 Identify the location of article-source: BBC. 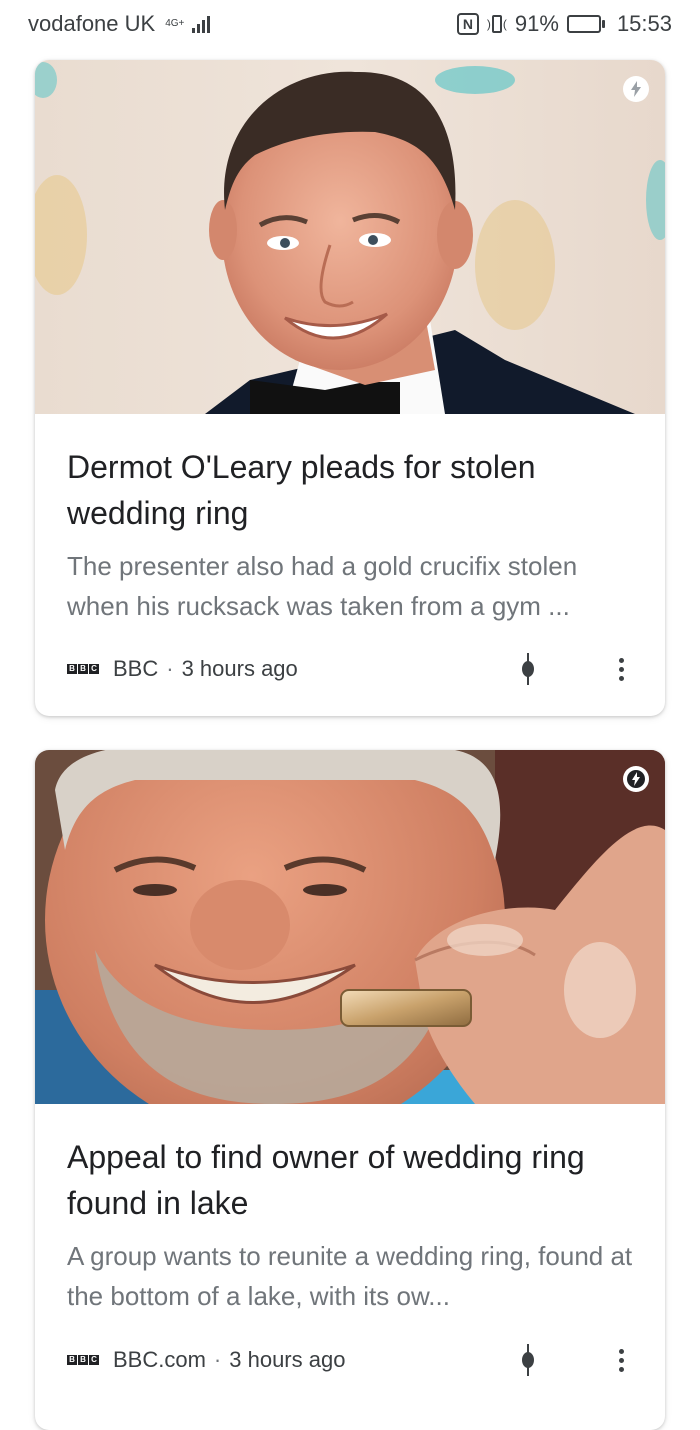
(136, 668).